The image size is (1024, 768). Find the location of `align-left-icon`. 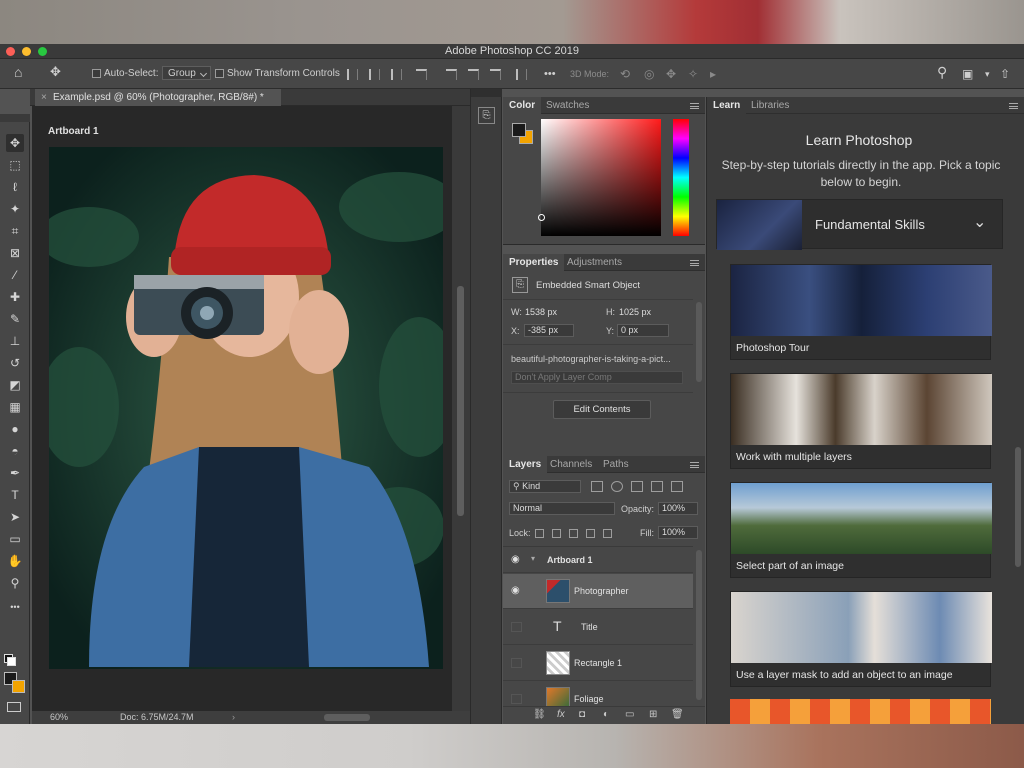

align-left-icon is located at coordinates (352, 74).